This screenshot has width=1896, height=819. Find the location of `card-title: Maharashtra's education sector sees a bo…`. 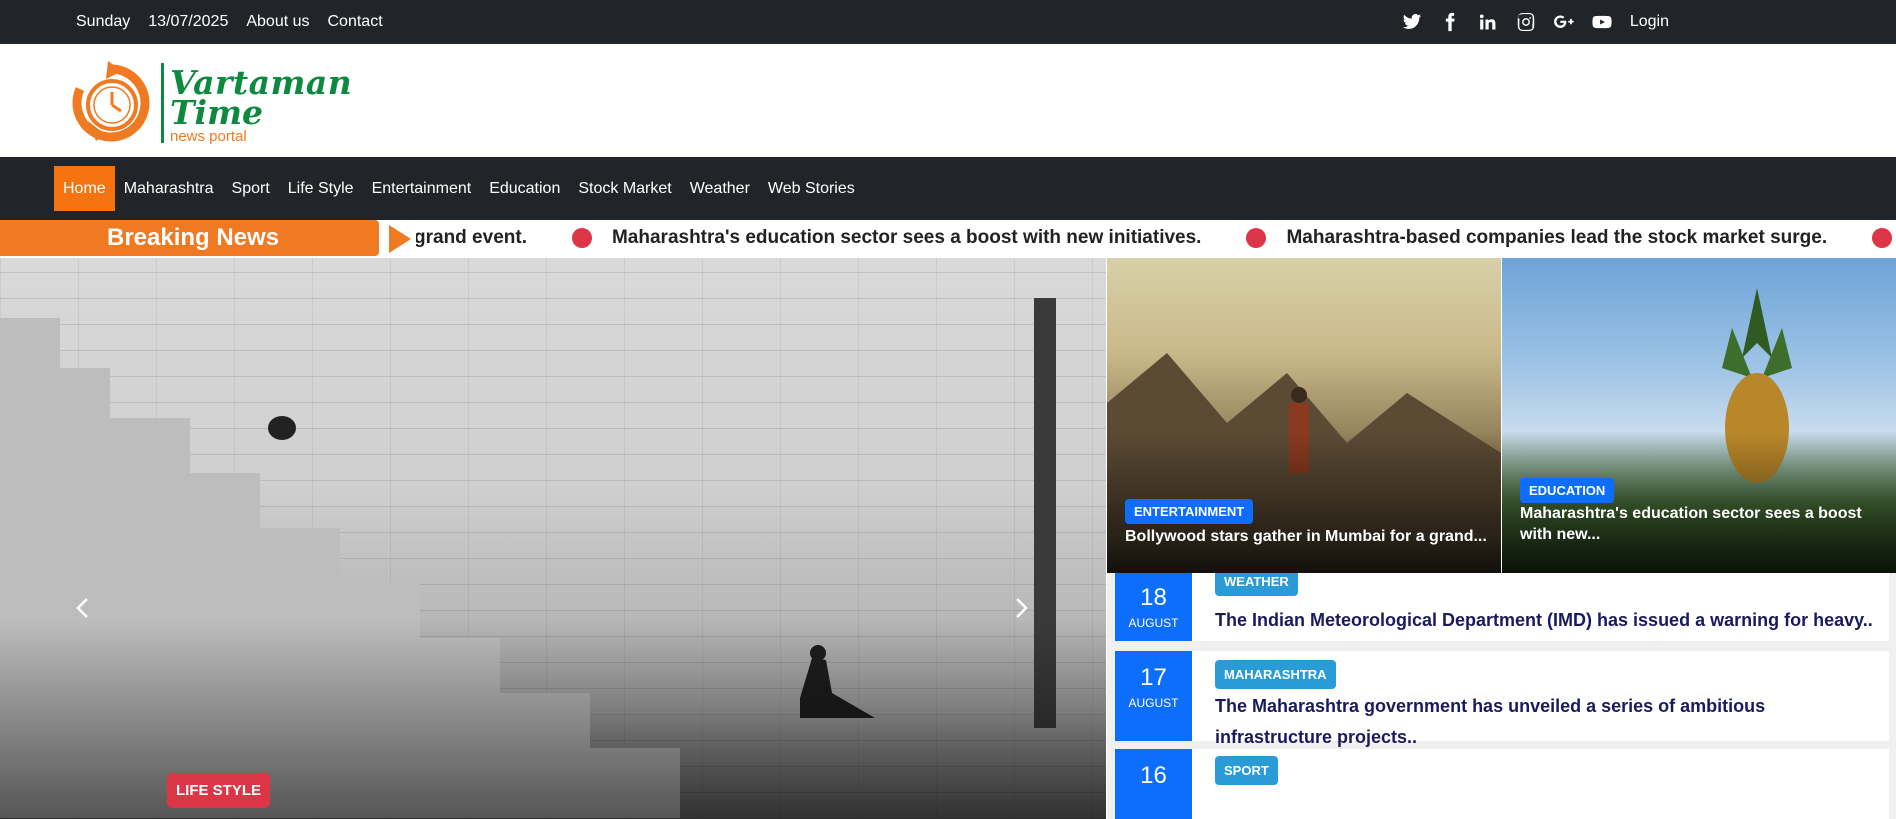

card-title: Maharashtra's education sector sees a bo… is located at coordinates (1701, 524).